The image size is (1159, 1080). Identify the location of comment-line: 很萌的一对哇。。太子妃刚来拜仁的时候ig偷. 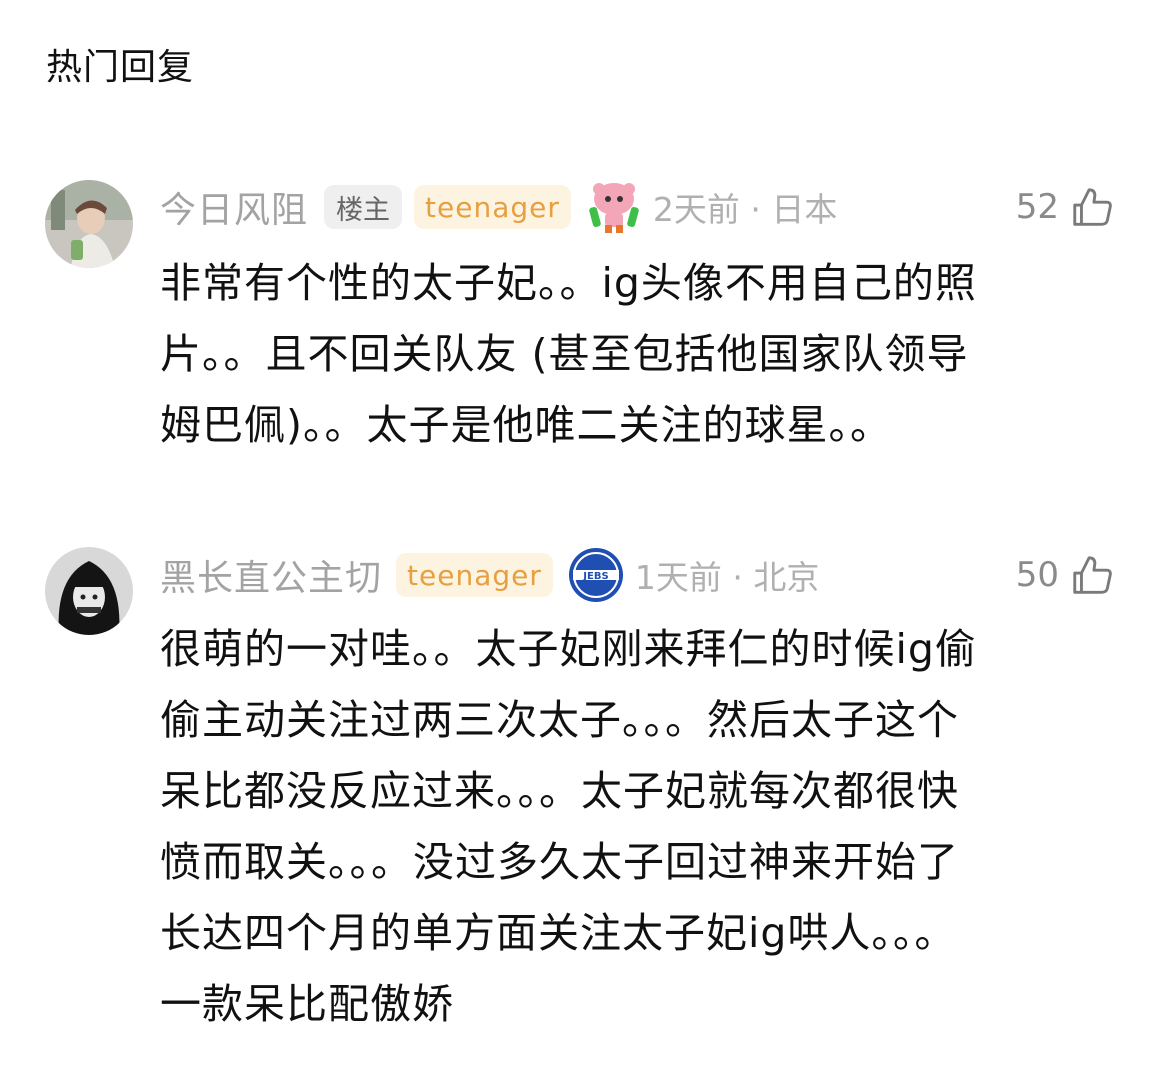
(568, 649).